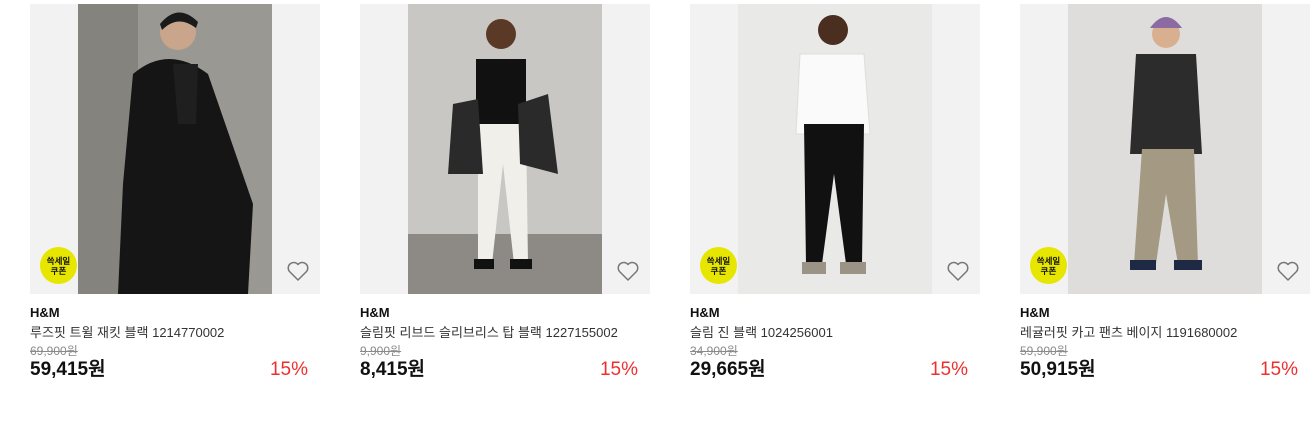 This screenshot has height=422, width=1315. I want to click on sale-price: 29,665원, so click(728, 369).